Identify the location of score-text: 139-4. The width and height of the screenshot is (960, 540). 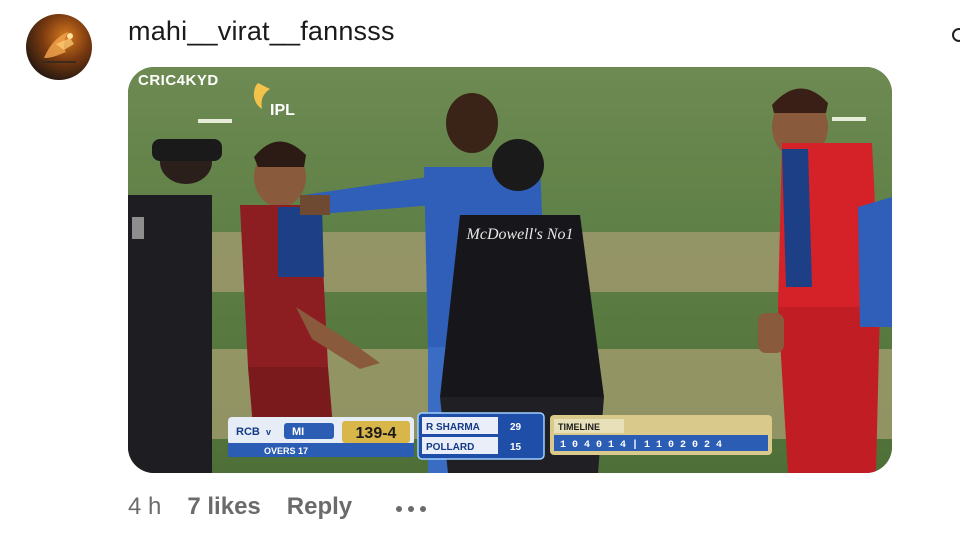
(376, 433).